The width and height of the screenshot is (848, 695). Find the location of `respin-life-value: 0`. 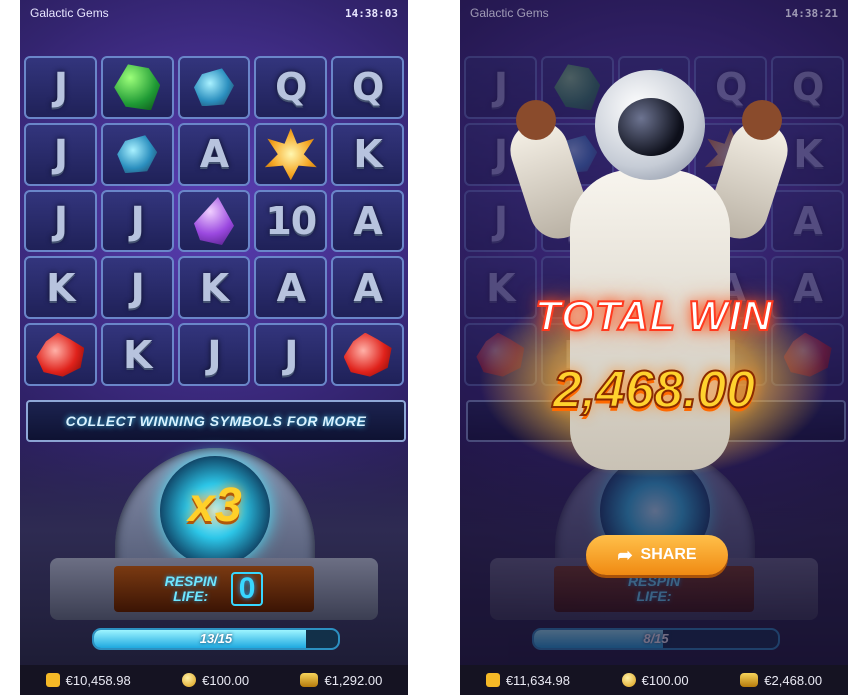

respin-life-value: 0 is located at coordinates (247, 589).